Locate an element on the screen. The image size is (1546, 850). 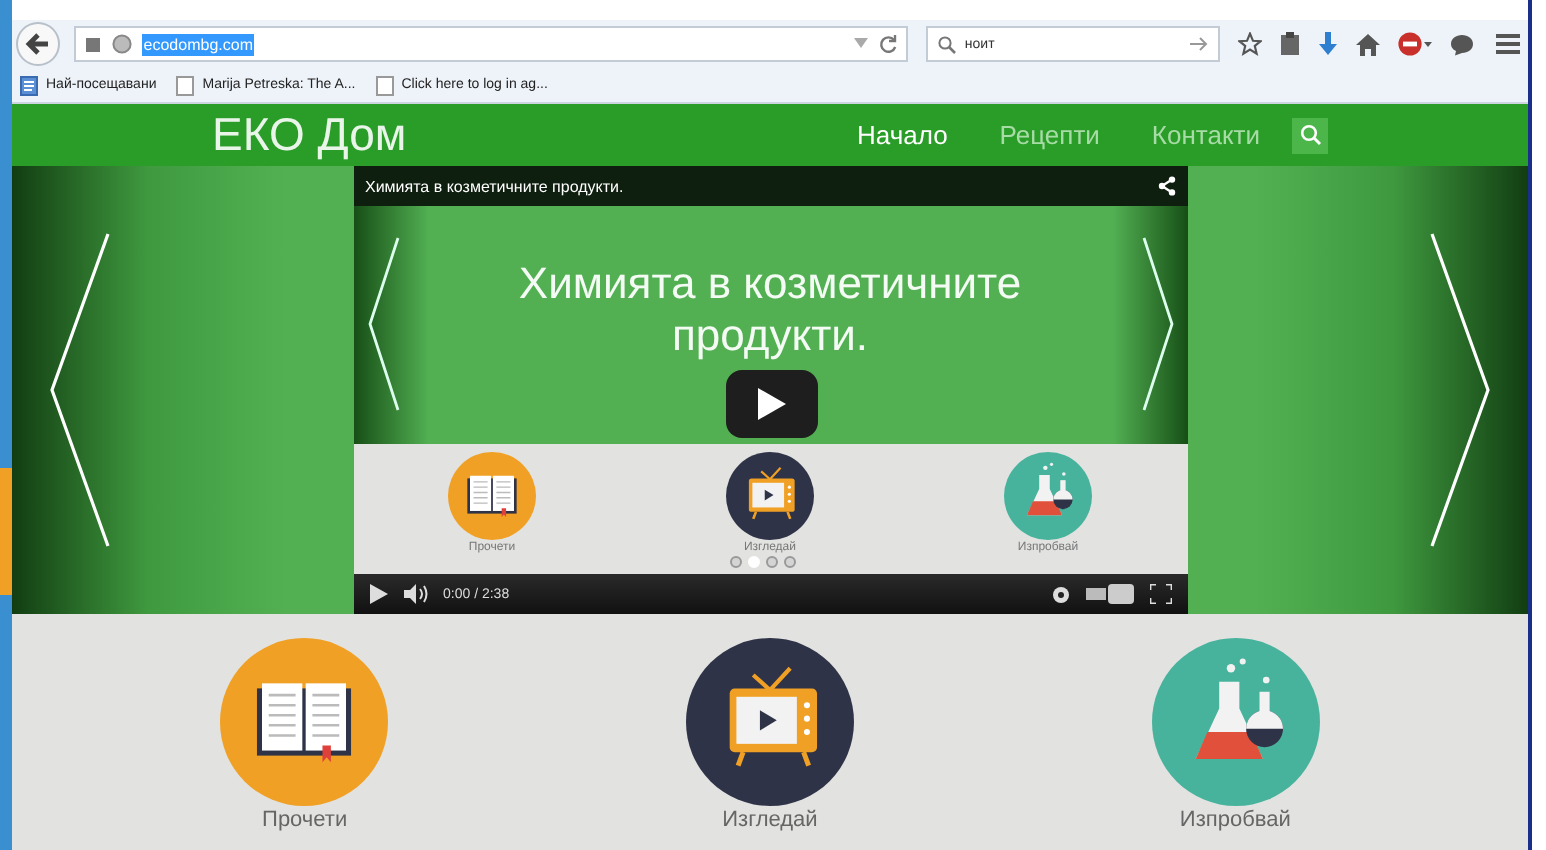
chat-icon is located at coordinates (1461, 44).